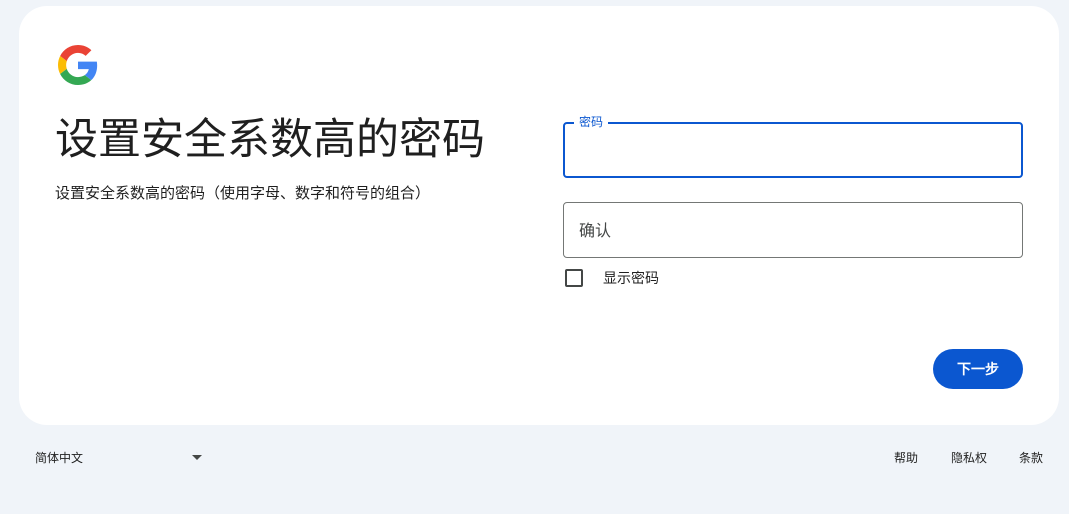  What do you see at coordinates (270, 140) in the screenshot?
I see `page-title: 设置安全系数高的密码` at bounding box center [270, 140].